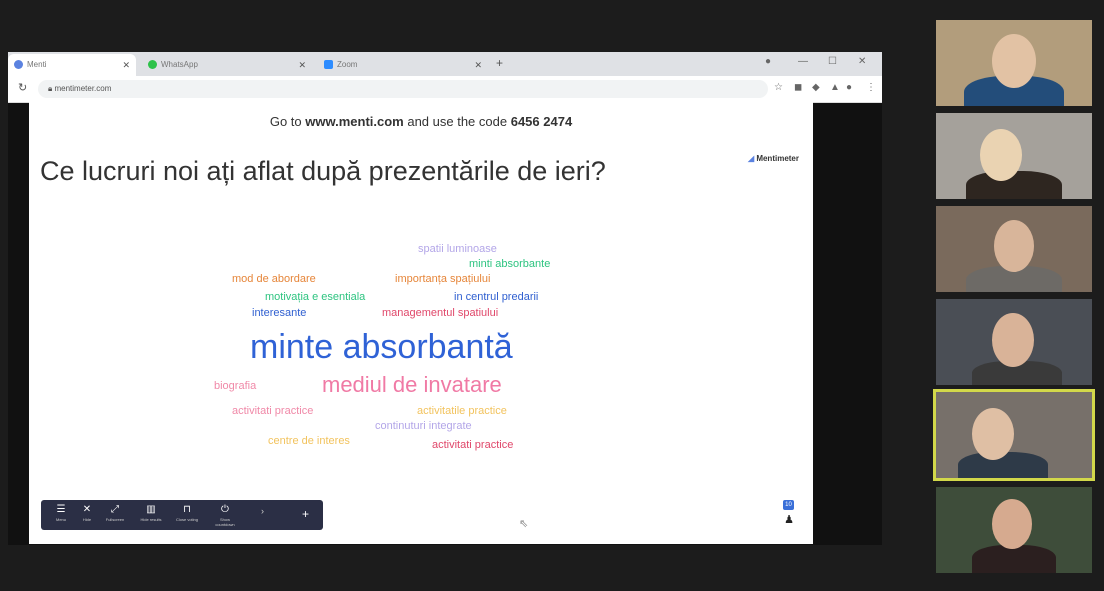  Describe the element at coordinates (262, 511) in the screenshot. I see `toolbar-more-button: ›` at that location.